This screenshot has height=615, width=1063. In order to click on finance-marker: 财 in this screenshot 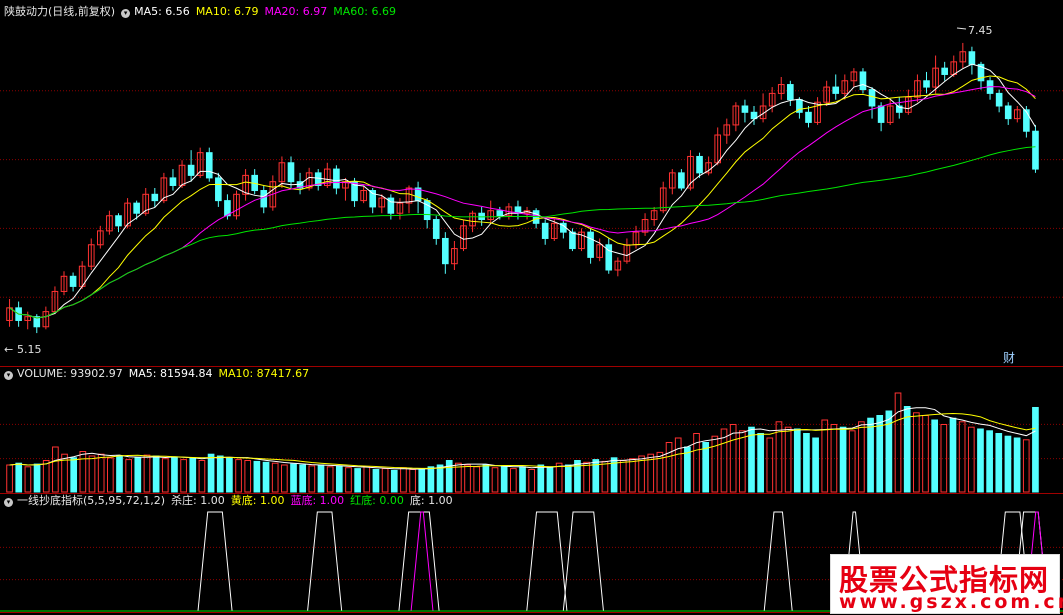, I will do `click(1009, 358)`.